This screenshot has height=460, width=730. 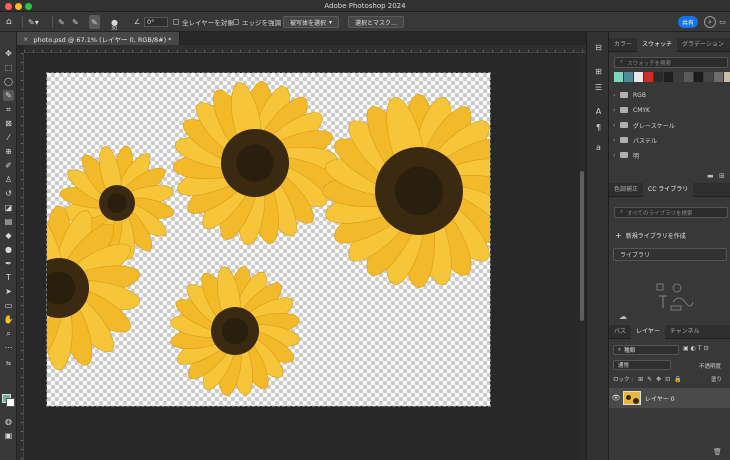 What do you see at coordinates (598, 147) in the screenshot?
I see `glyphs-icon: a` at bounding box center [598, 147].